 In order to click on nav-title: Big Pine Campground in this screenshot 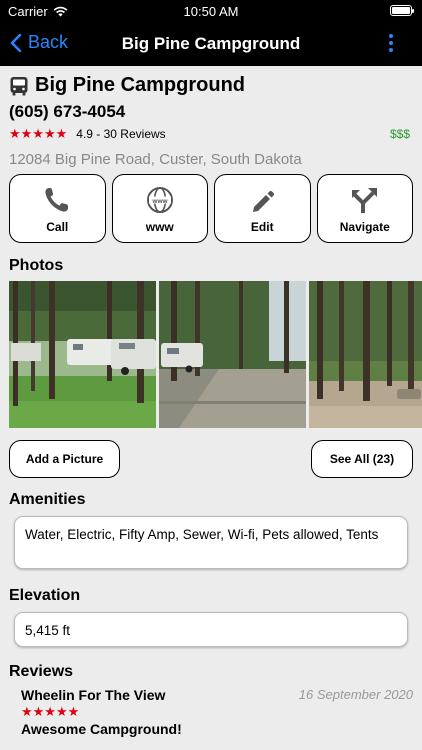, I will do `click(211, 43)`.